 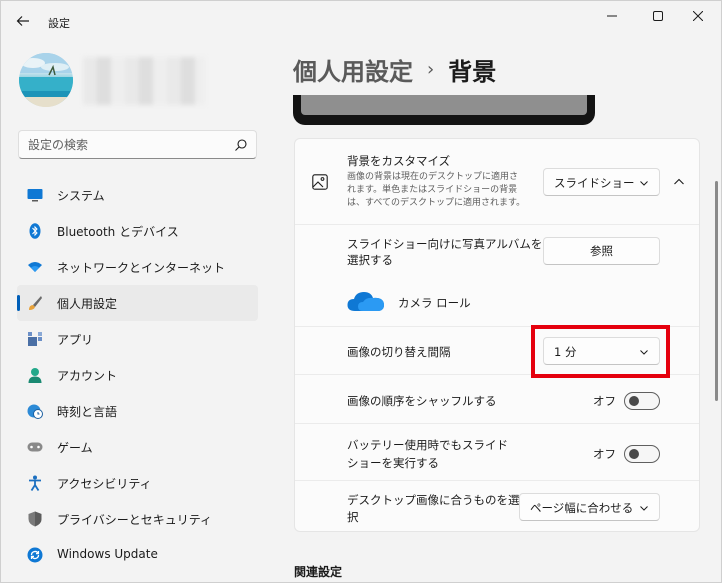 What do you see at coordinates (144, 81) in the screenshot?
I see `profile-name-blurred` at bounding box center [144, 81].